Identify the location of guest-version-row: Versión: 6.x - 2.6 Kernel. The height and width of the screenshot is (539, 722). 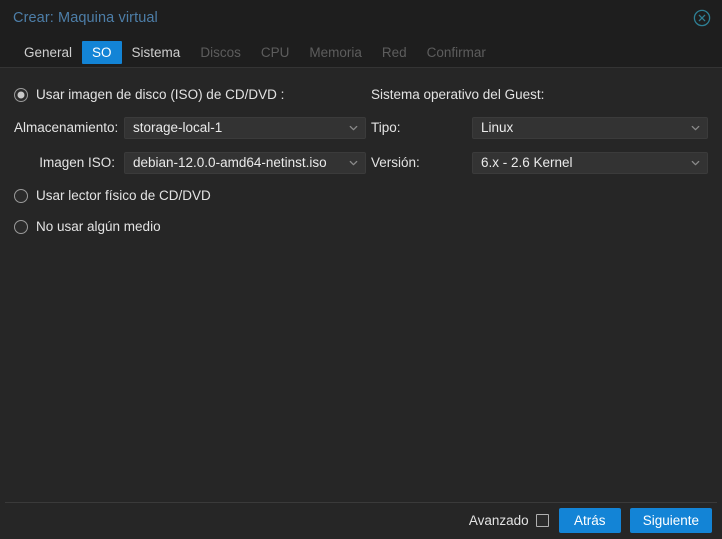
(539, 162).